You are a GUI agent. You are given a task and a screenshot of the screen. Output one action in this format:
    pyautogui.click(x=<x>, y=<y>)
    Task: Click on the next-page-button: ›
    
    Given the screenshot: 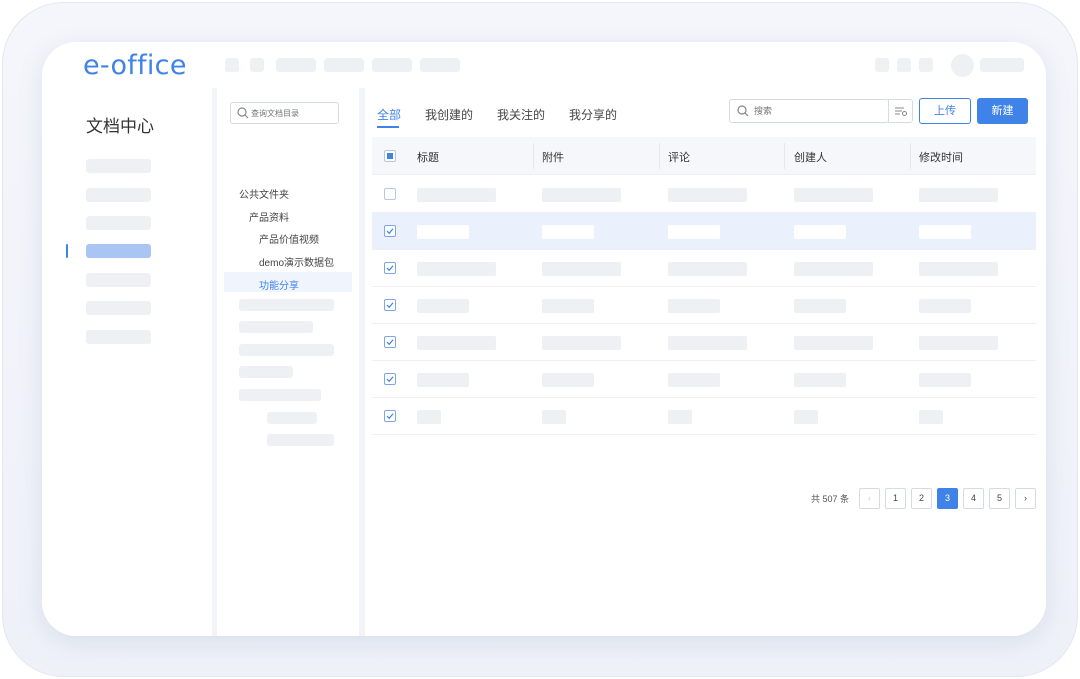 What is the action you would take?
    pyautogui.click(x=1025, y=498)
    